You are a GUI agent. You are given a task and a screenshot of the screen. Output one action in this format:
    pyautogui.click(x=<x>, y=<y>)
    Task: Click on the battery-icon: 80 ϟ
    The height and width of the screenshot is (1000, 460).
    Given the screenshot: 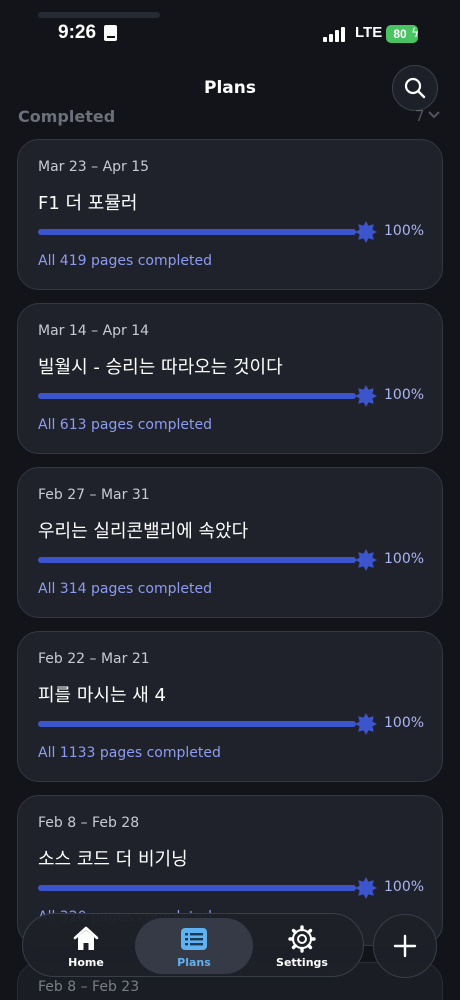 What is the action you would take?
    pyautogui.click(x=402, y=34)
    